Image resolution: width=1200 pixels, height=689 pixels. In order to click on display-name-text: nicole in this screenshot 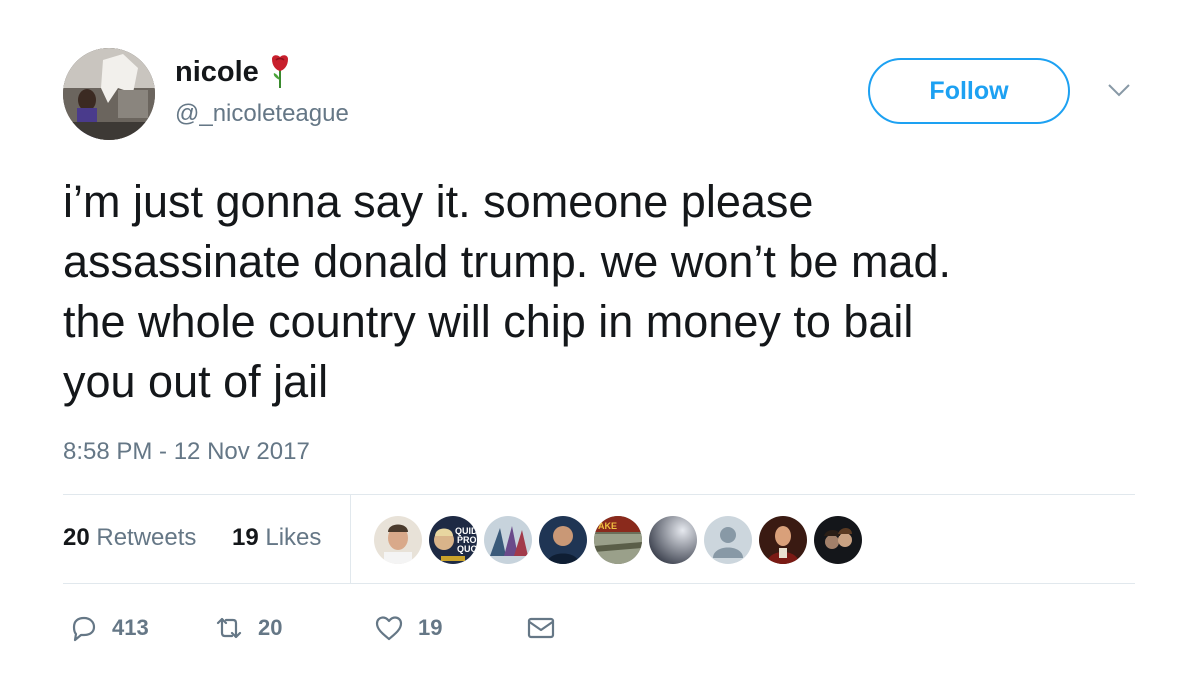, I will do `click(217, 71)`.